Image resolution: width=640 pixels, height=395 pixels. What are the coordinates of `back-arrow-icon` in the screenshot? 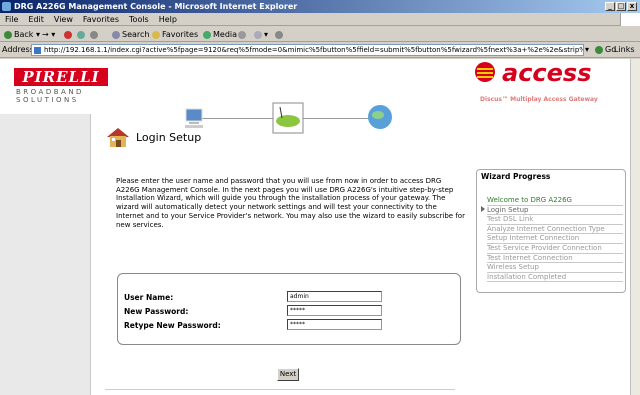 It's located at (8, 34).